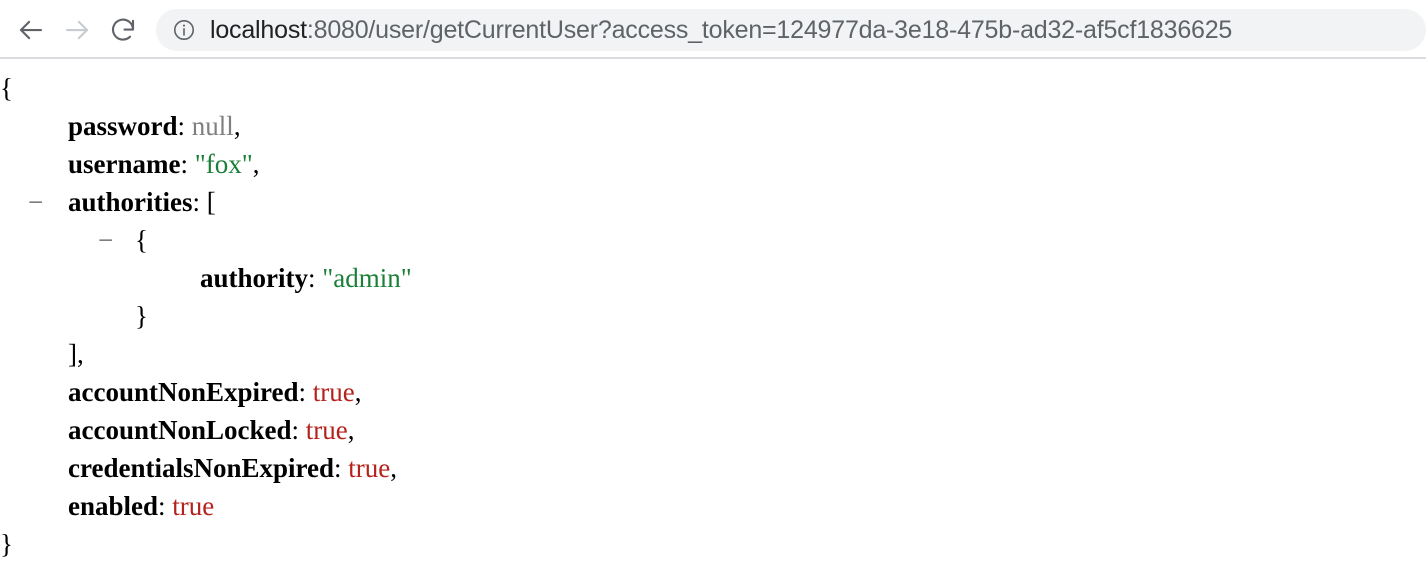 Image resolution: width=1426 pixels, height=573 pixels. What do you see at coordinates (713, 506) in the screenshot?
I see `json-line: enabled: true` at bounding box center [713, 506].